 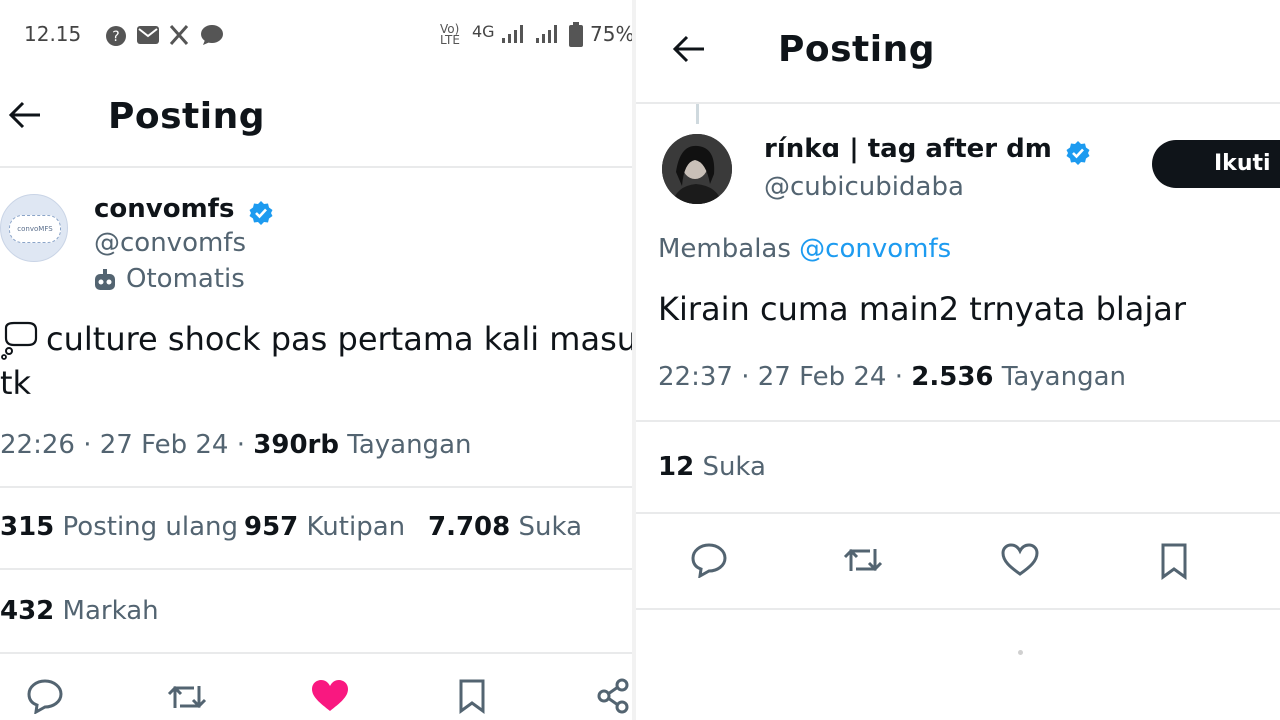 I want to click on avatar, so click(x=697, y=169).